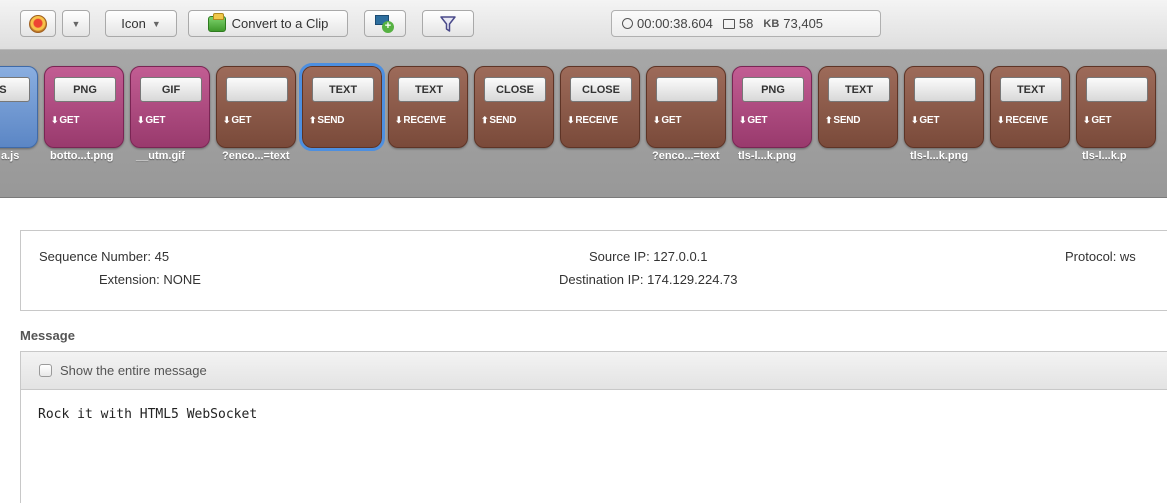 The width and height of the screenshot is (1167, 503). What do you see at coordinates (104, 256) in the screenshot?
I see `sequence-number: Sequence Number: 45` at bounding box center [104, 256].